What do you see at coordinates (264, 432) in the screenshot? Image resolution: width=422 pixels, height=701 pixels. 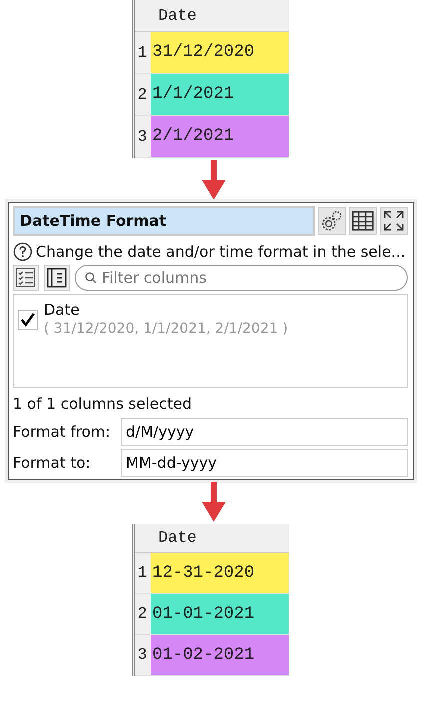 I see `format-field: d/M/yyyy` at bounding box center [264, 432].